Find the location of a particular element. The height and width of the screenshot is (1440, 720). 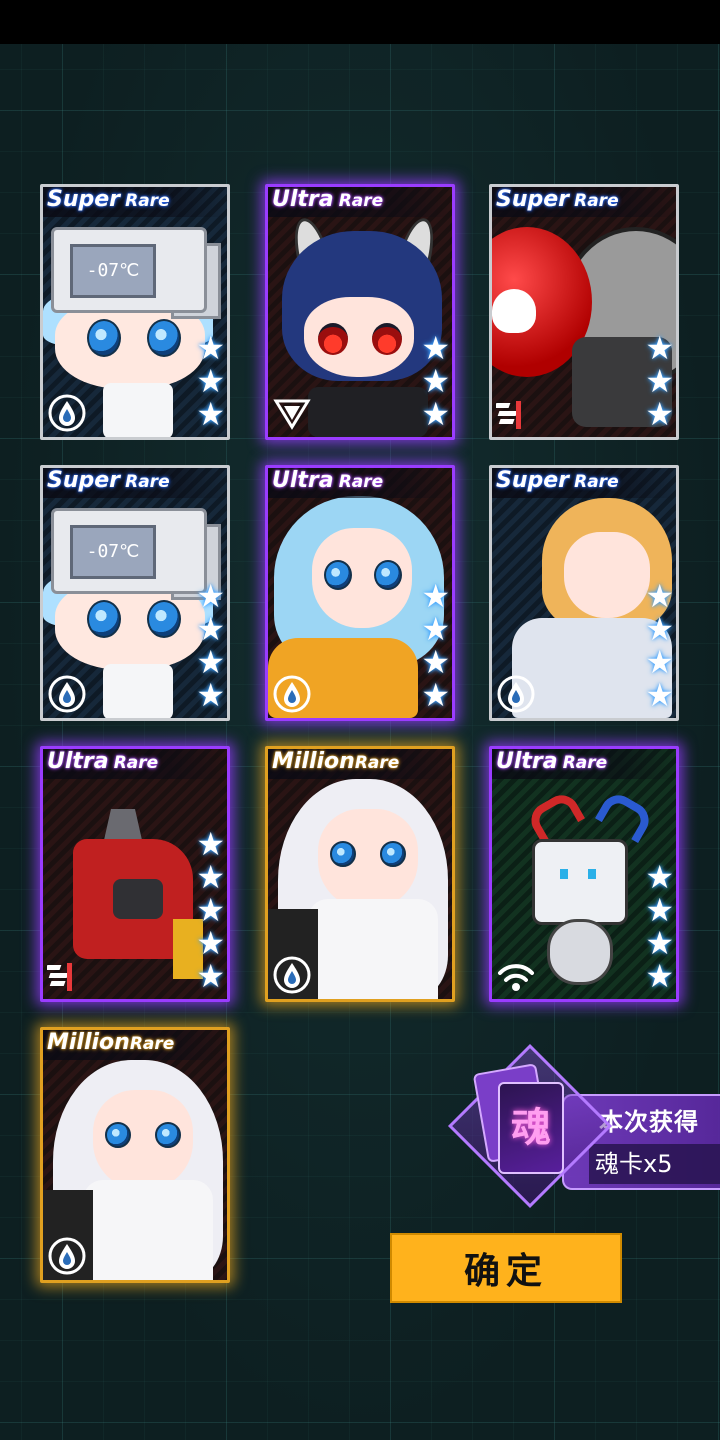

card-2: Ultra Rare ★ ★ ★ is located at coordinates (360, 312).